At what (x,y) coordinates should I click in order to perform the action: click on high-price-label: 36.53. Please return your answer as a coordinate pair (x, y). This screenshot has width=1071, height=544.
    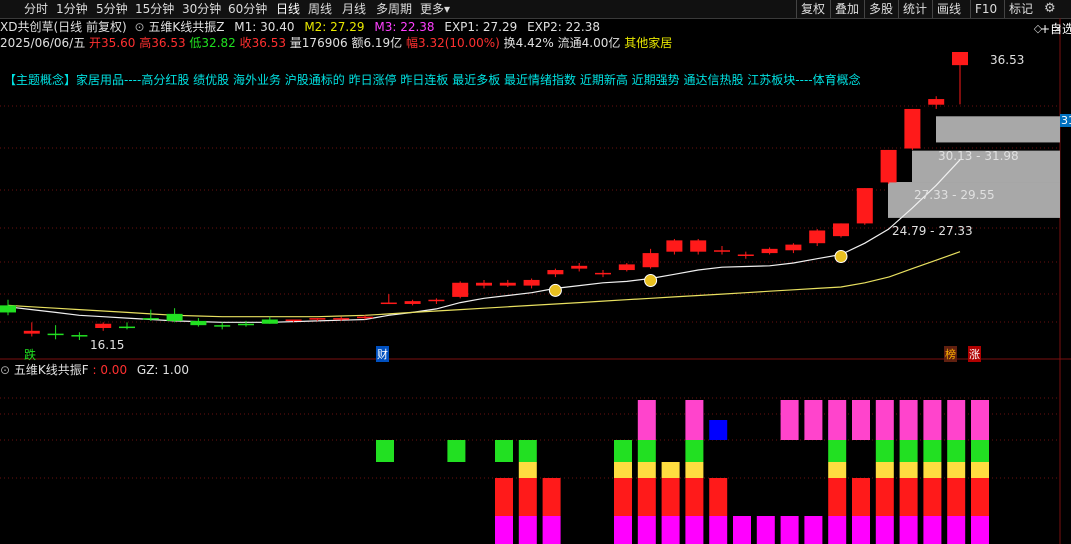
    Looking at the image, I should click on (1007, 60).